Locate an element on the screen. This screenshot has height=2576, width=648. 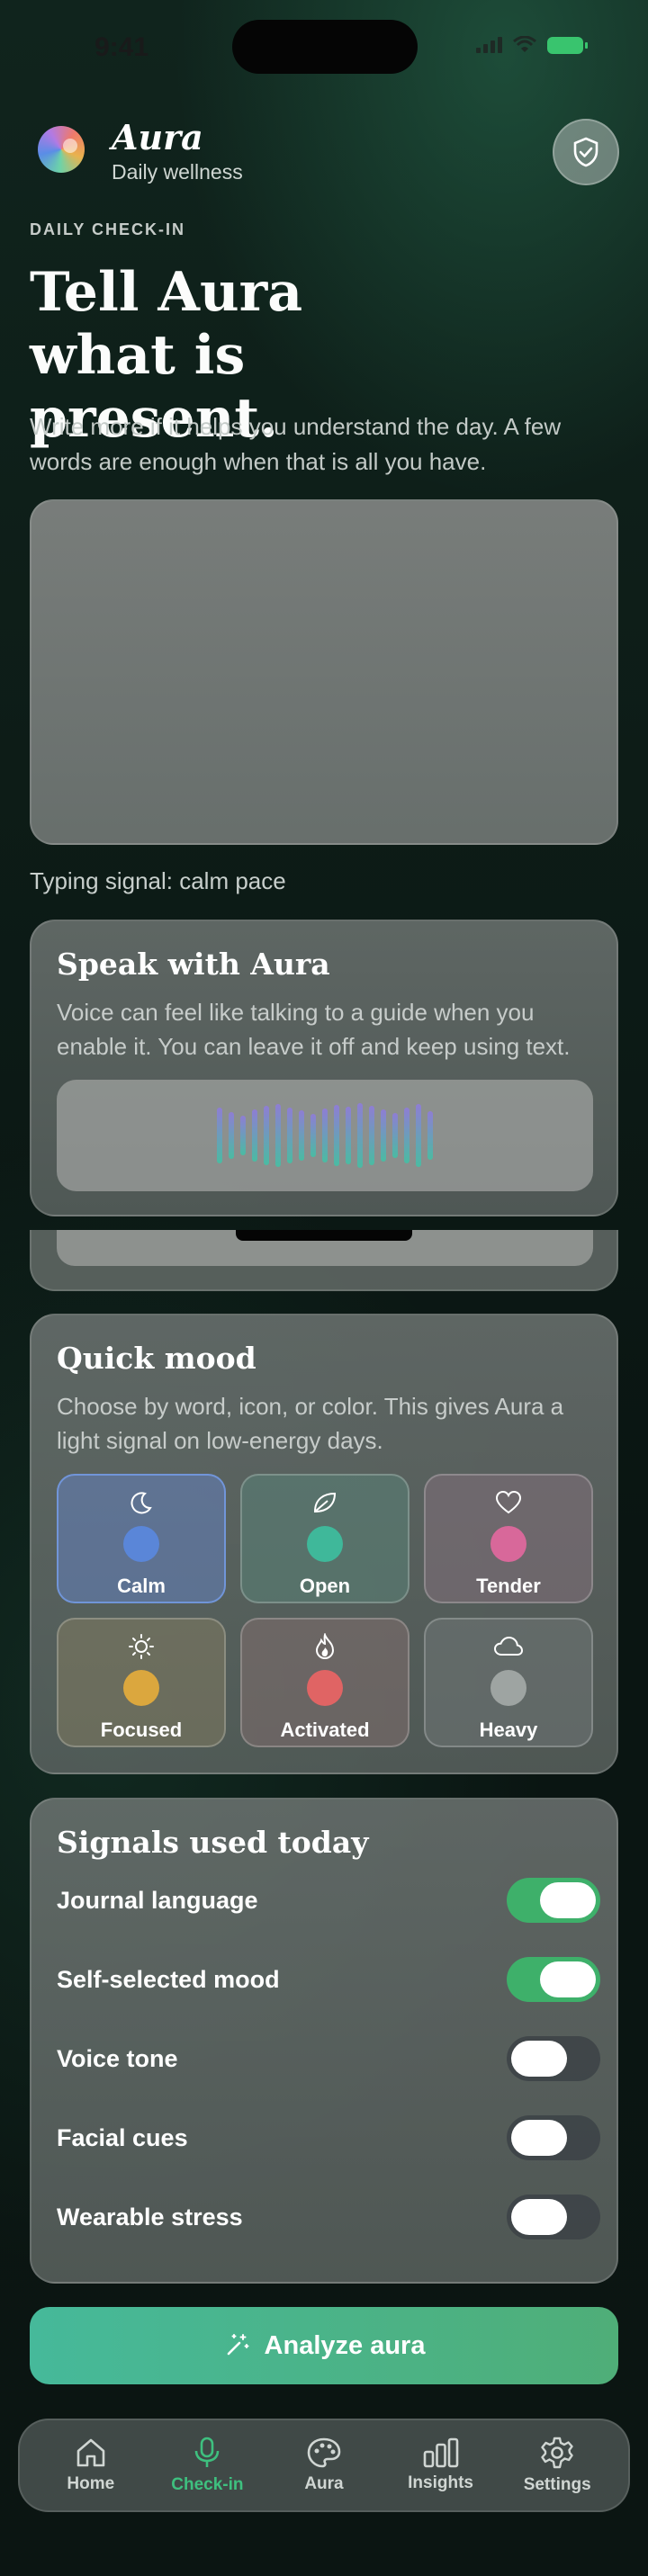
mood-label: Heavy is located at coordinates (508, 1730).